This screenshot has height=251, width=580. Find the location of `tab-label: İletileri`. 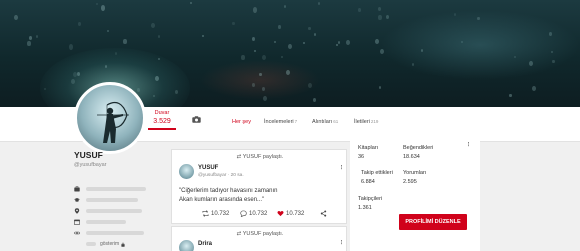

tab-label: İletileri is located at coordinates (362, 122).